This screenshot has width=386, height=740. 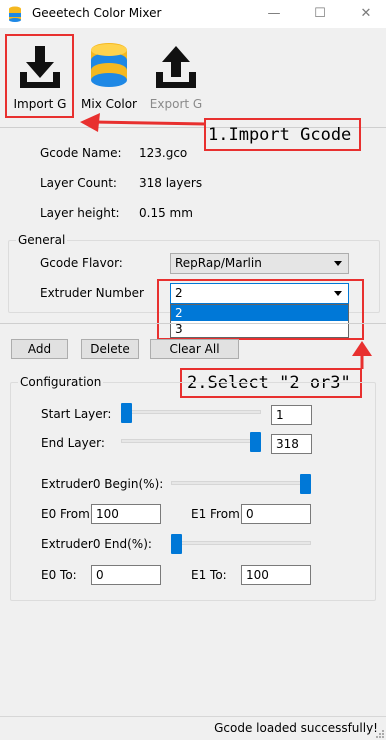 What do you see at coordinates (59, 575) in the screenshot?
I see `e0-to-label: E0 To:` at bounding box center [59, 575].